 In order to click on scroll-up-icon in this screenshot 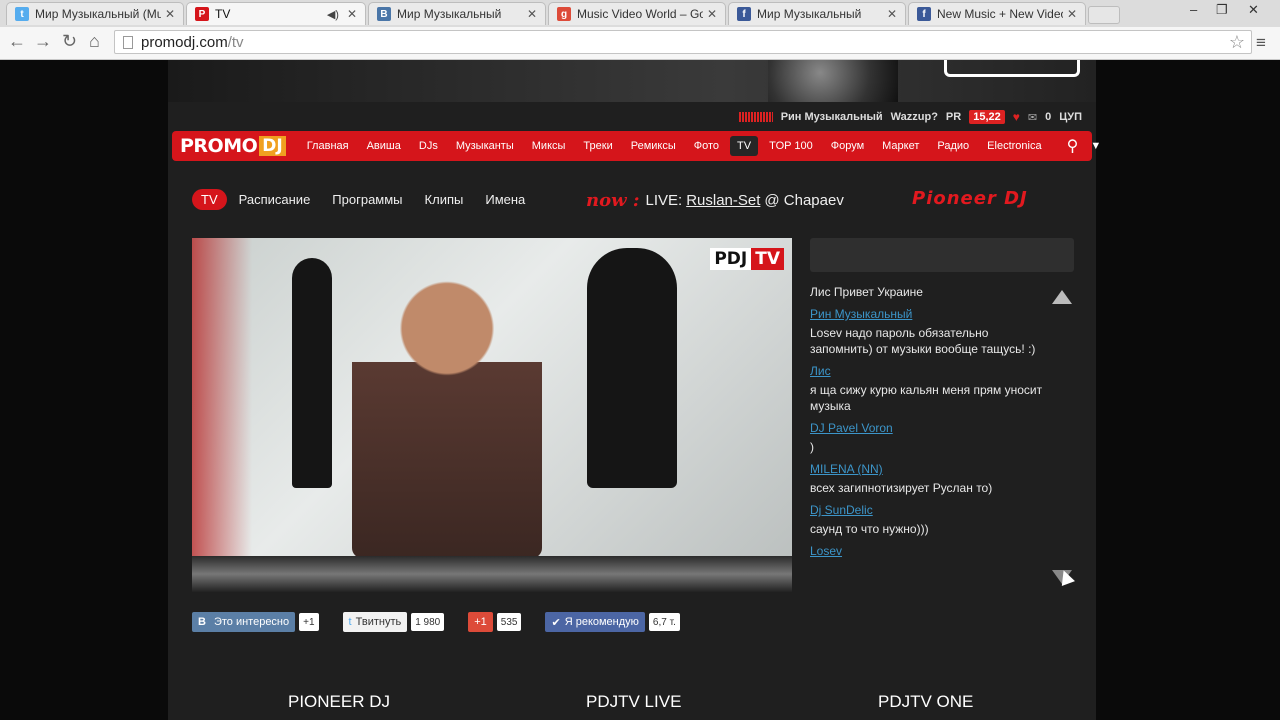, I will do `click(1062, 297)`.